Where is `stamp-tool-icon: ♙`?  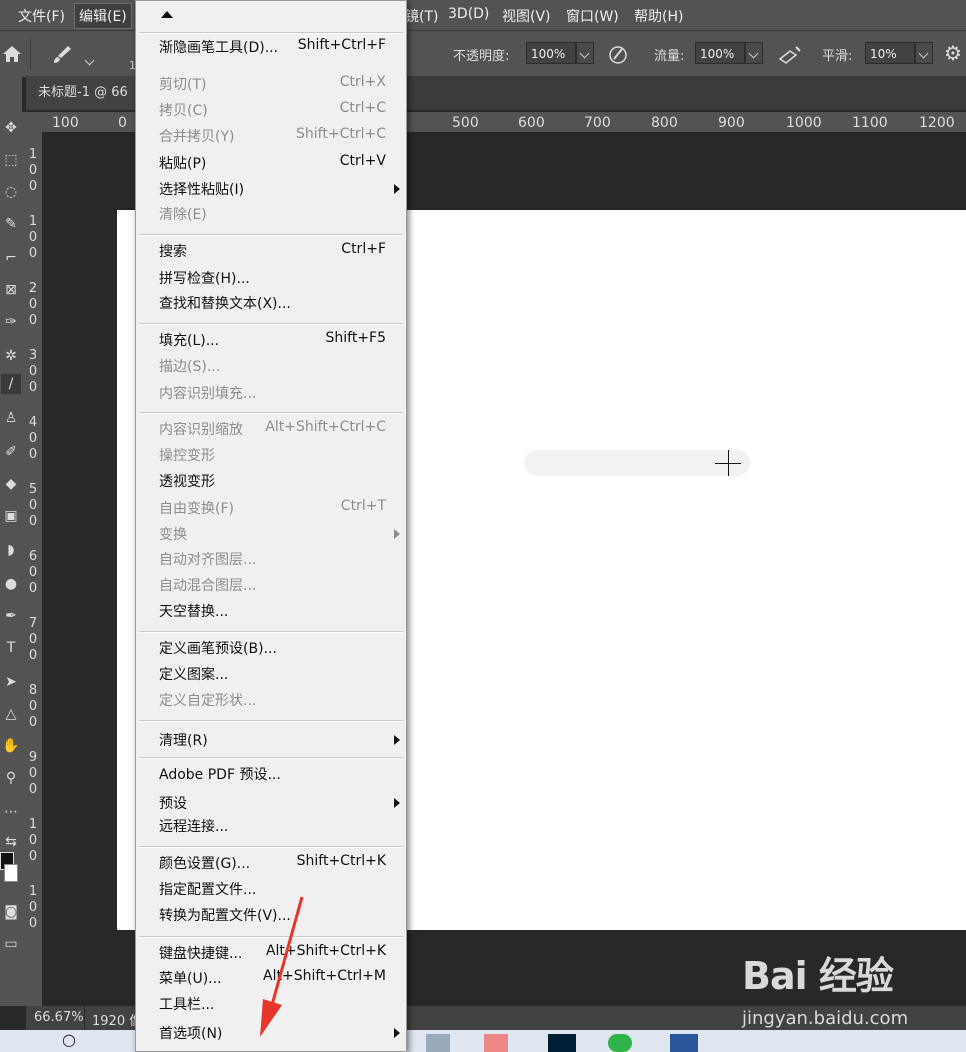
stamp-tool-icon: ♙ is located at coordinates (11, 418).